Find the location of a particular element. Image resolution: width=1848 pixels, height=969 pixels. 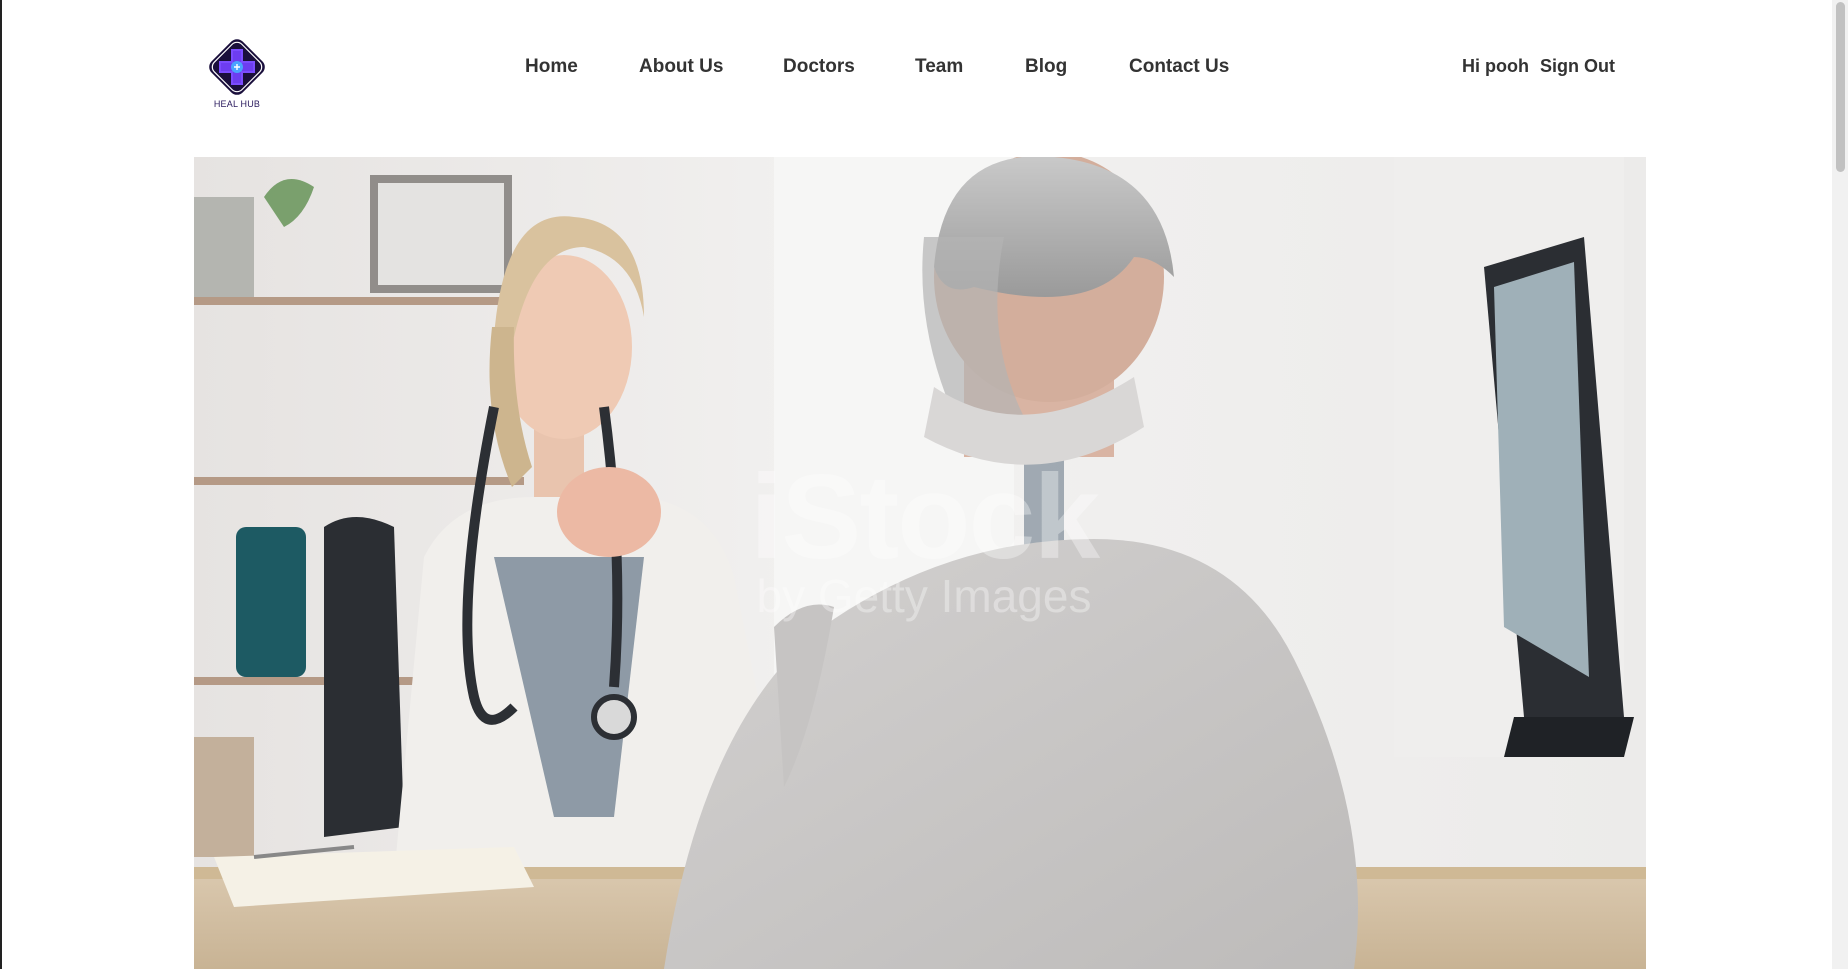

nav-blog: Blog is located at coordinates (1046, 67).